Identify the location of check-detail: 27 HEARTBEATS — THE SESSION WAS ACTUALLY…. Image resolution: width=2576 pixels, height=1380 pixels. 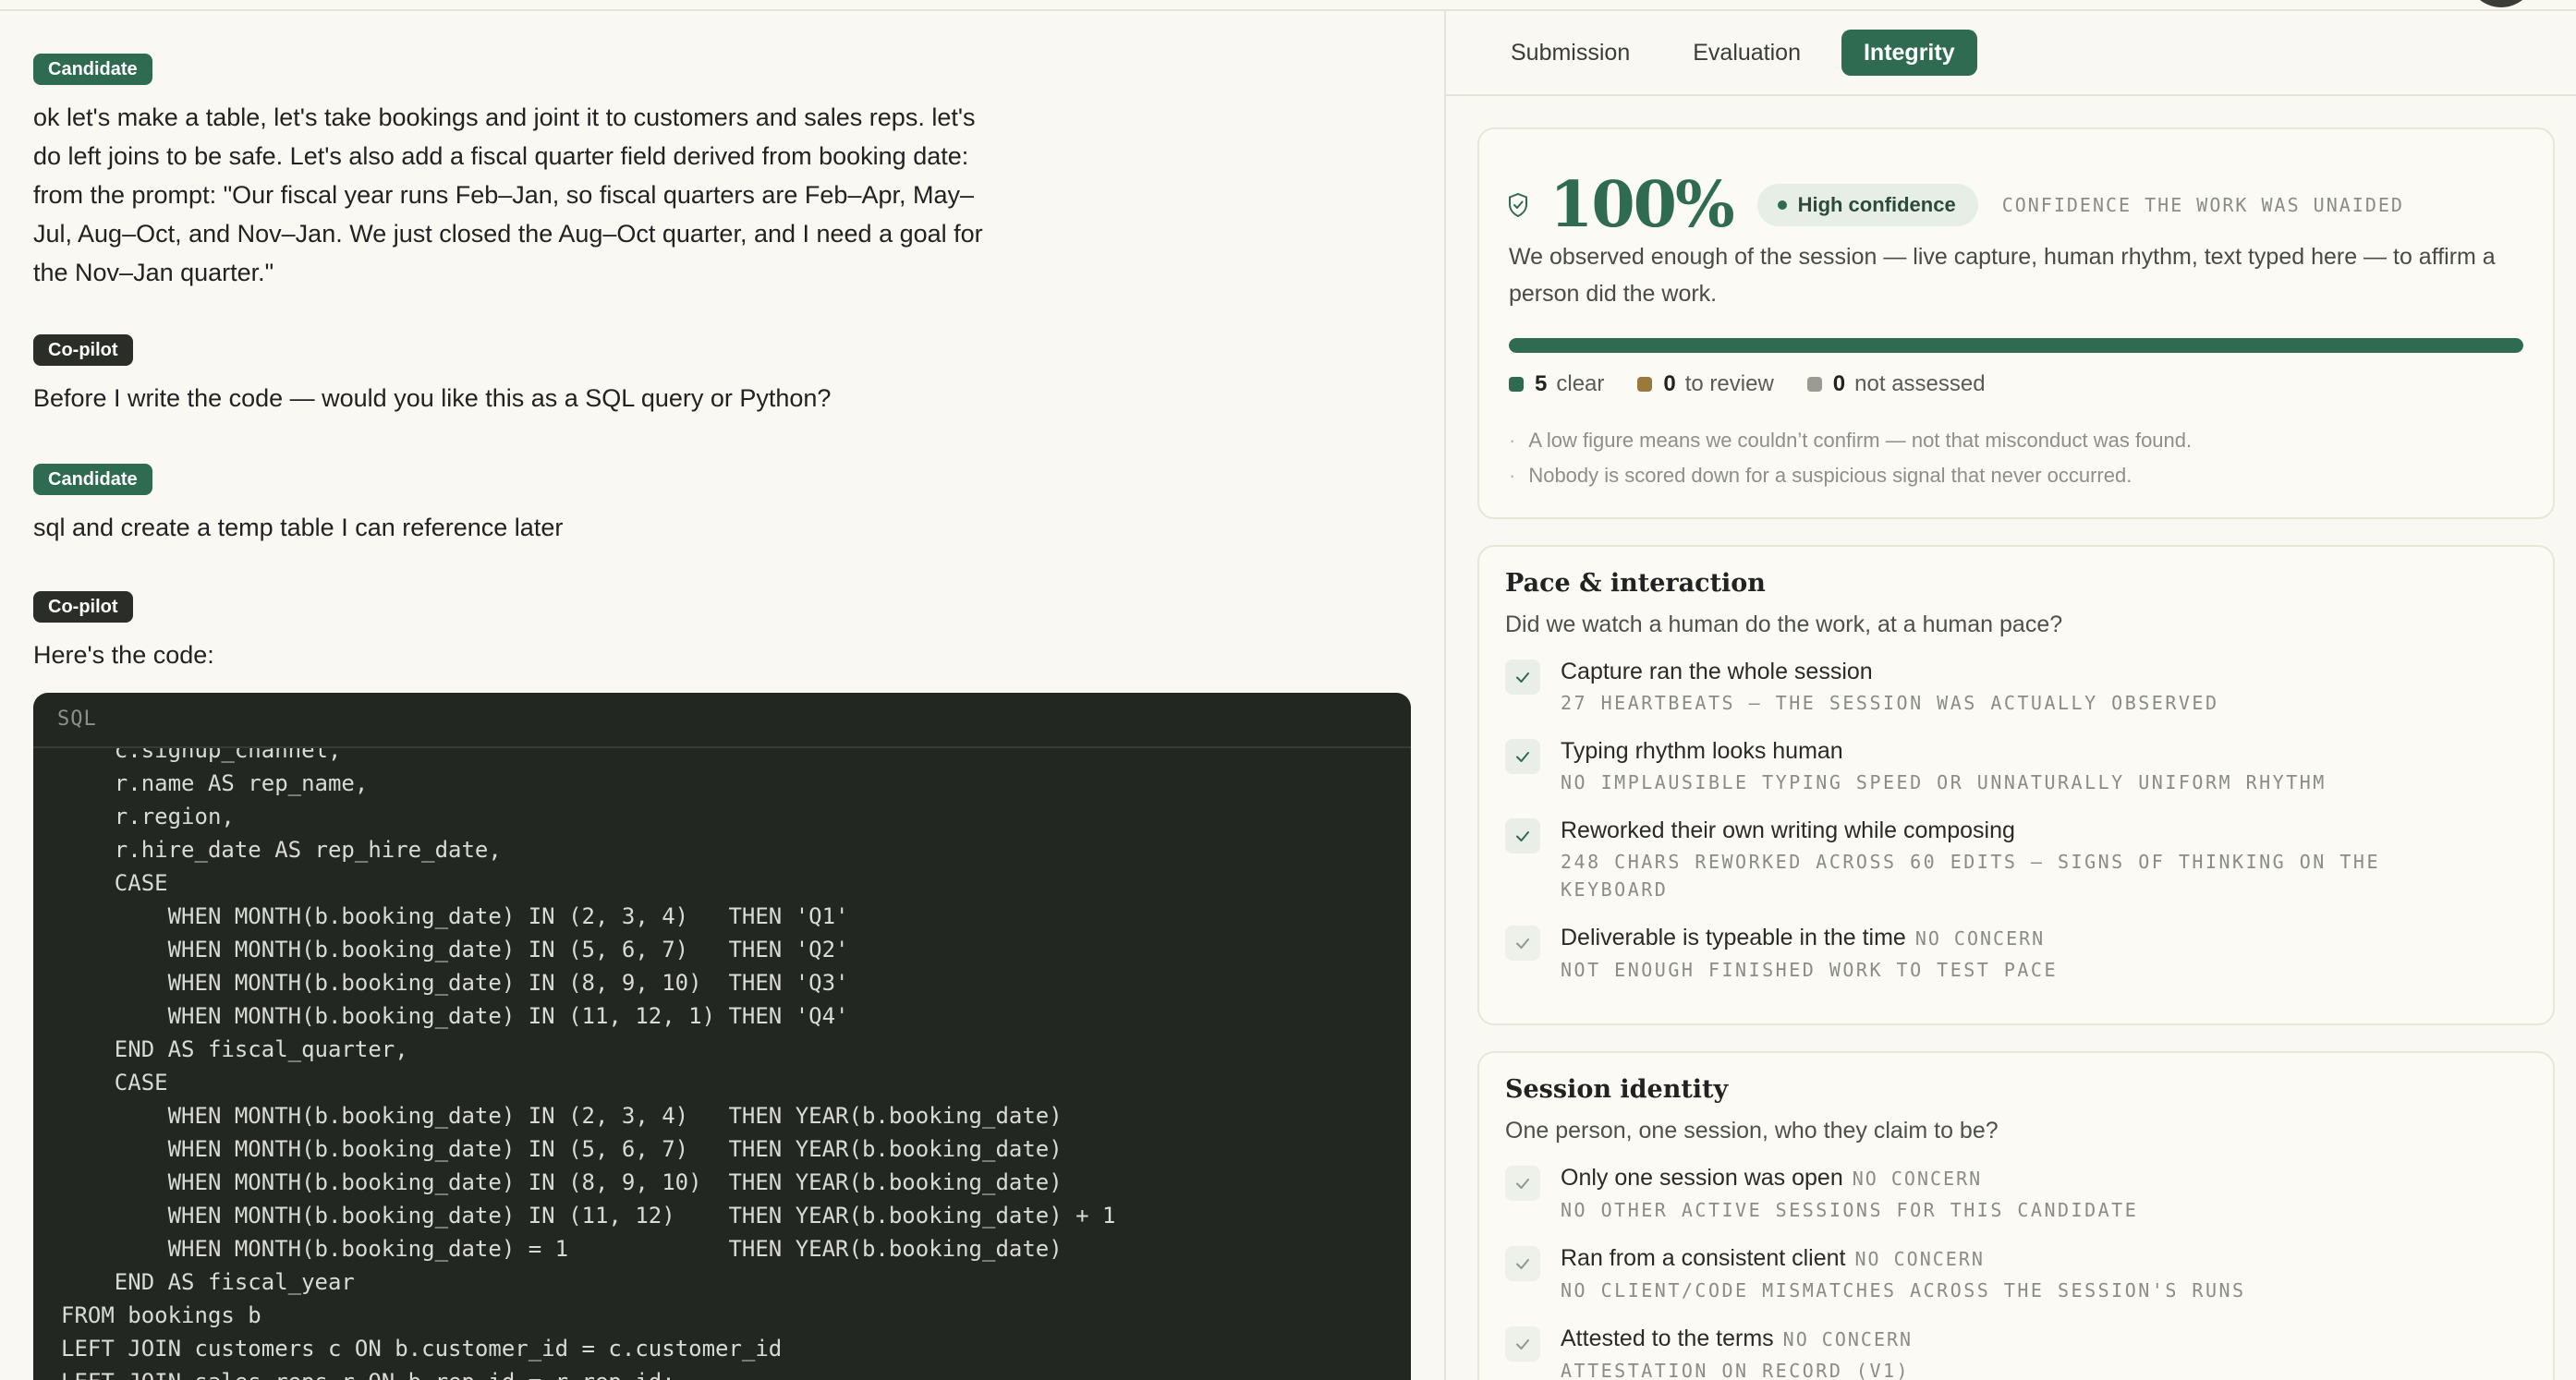
(1890, 703).